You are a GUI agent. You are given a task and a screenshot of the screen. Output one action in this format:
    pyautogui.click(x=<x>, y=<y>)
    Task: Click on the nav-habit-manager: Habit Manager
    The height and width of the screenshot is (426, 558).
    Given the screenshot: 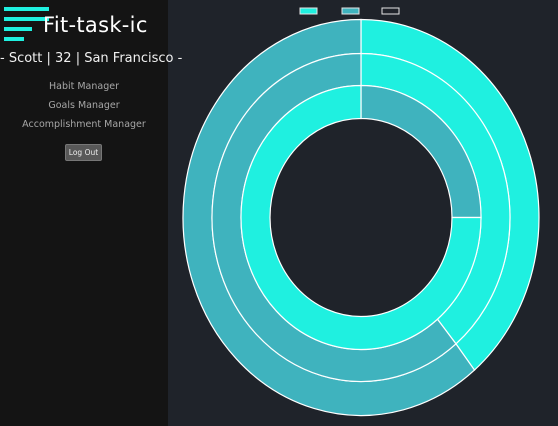 What is the action you would take?
    pyautogui.click(x=84, y=86)
    